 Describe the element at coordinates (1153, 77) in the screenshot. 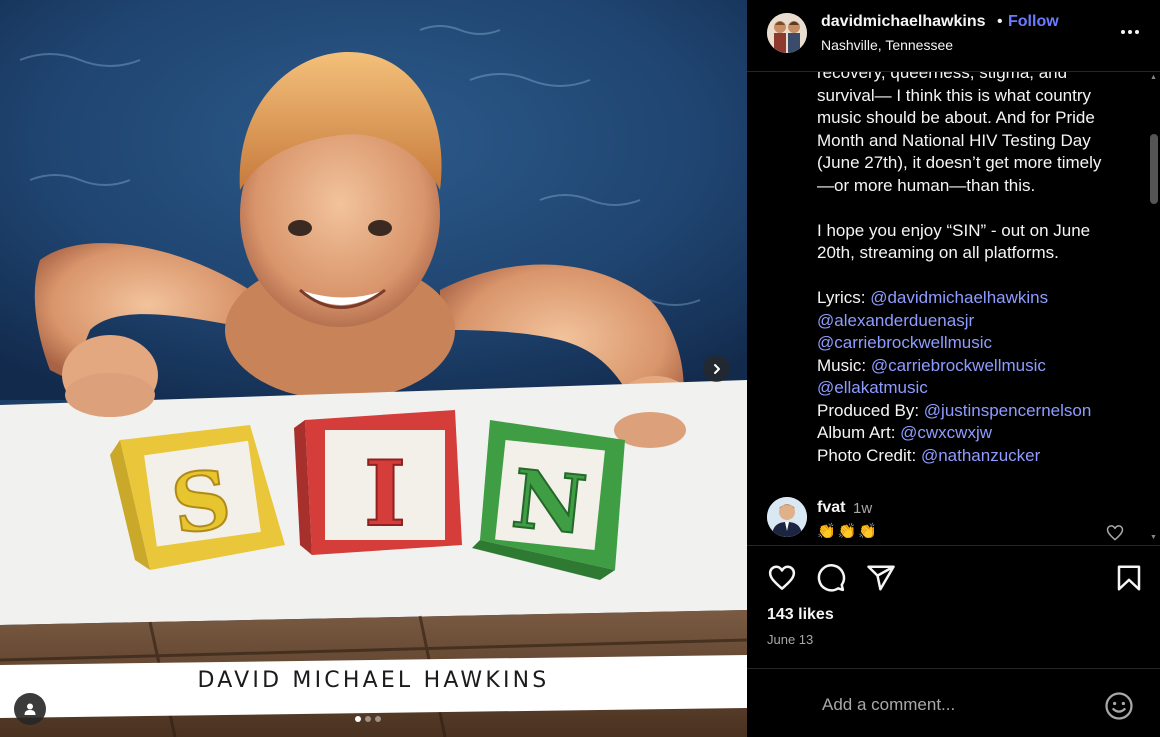

I see `scroll-up-arrow: ▲` at that location.